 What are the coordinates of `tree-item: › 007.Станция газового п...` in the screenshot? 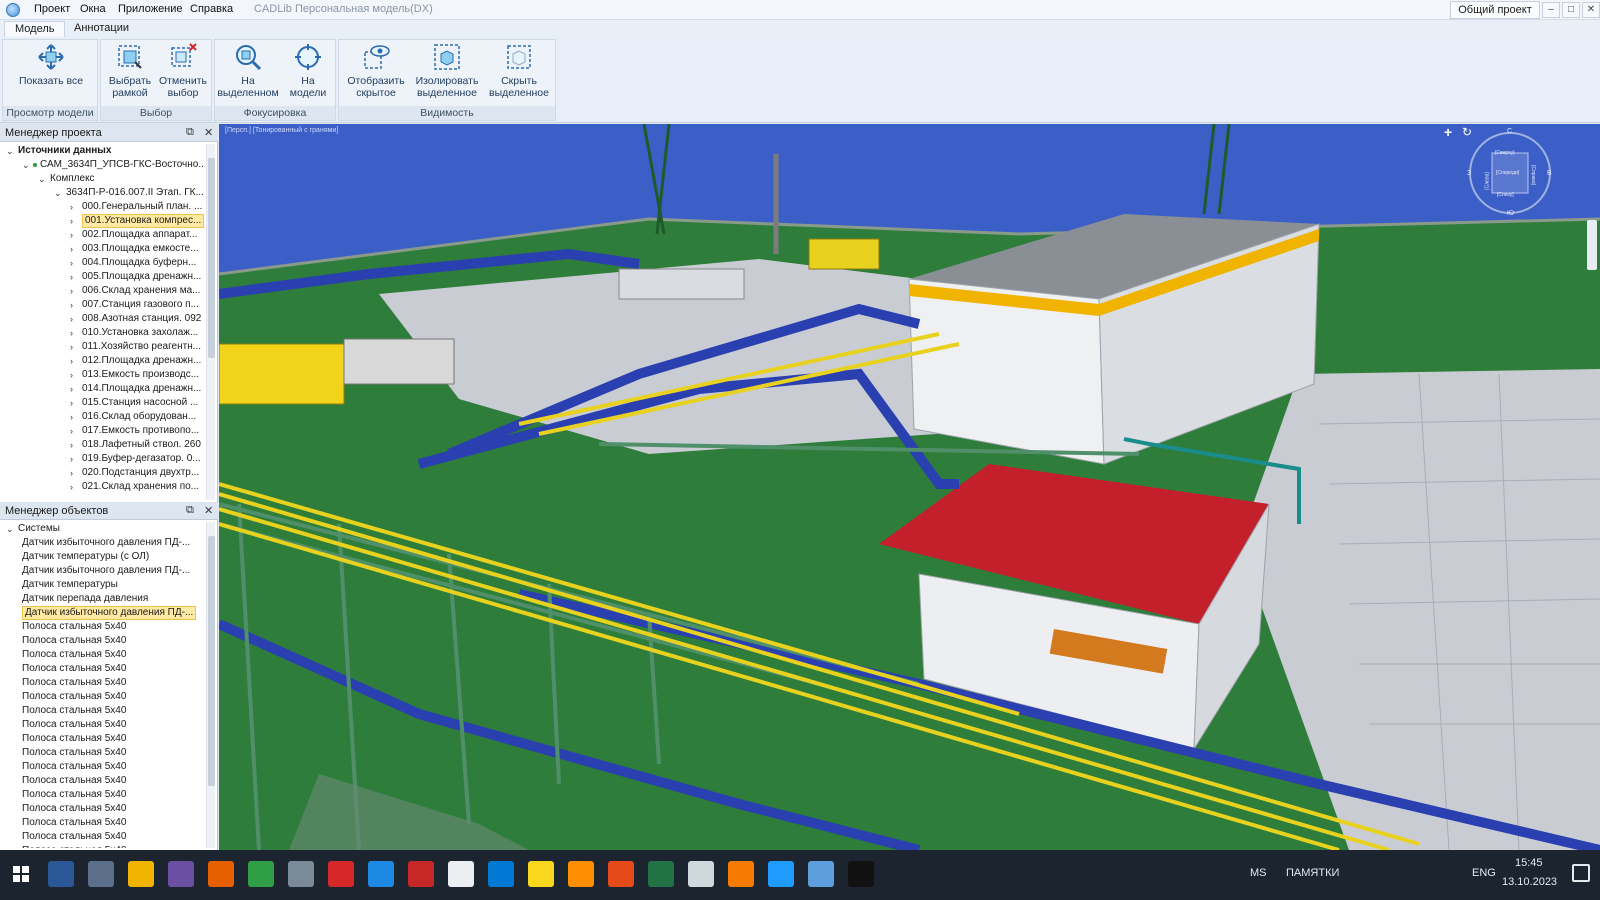 It's located at (102, 305).